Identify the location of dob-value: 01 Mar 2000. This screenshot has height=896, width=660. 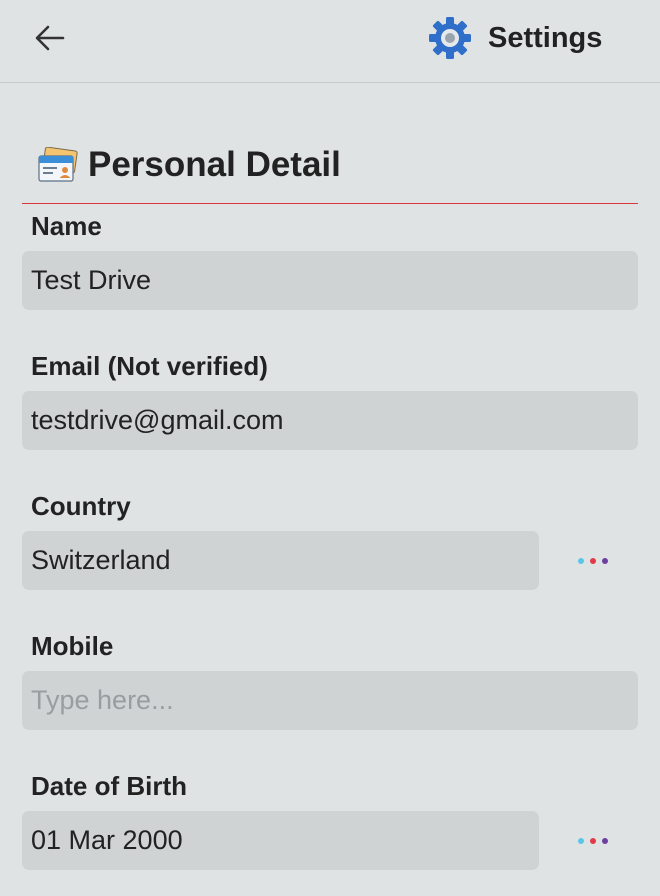
(107, 840).